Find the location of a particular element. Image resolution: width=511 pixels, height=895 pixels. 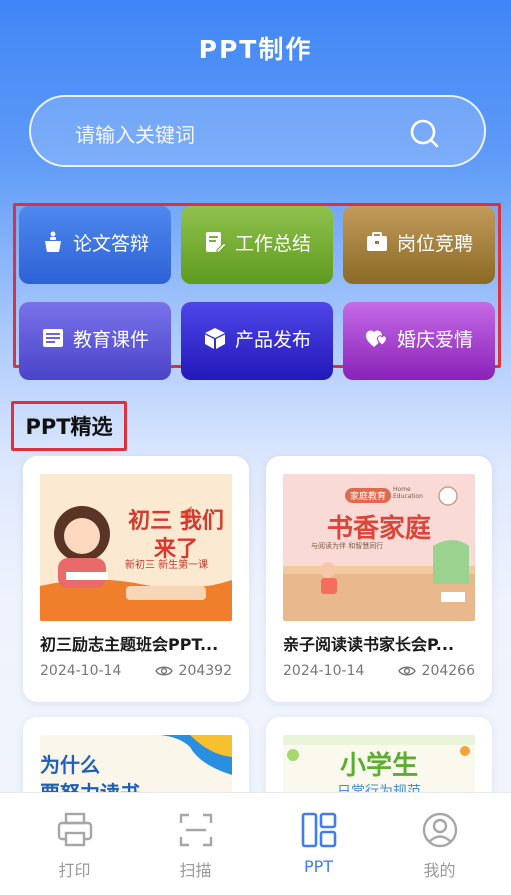

page-title: PPT制作 is located at coordinates (255, 49).